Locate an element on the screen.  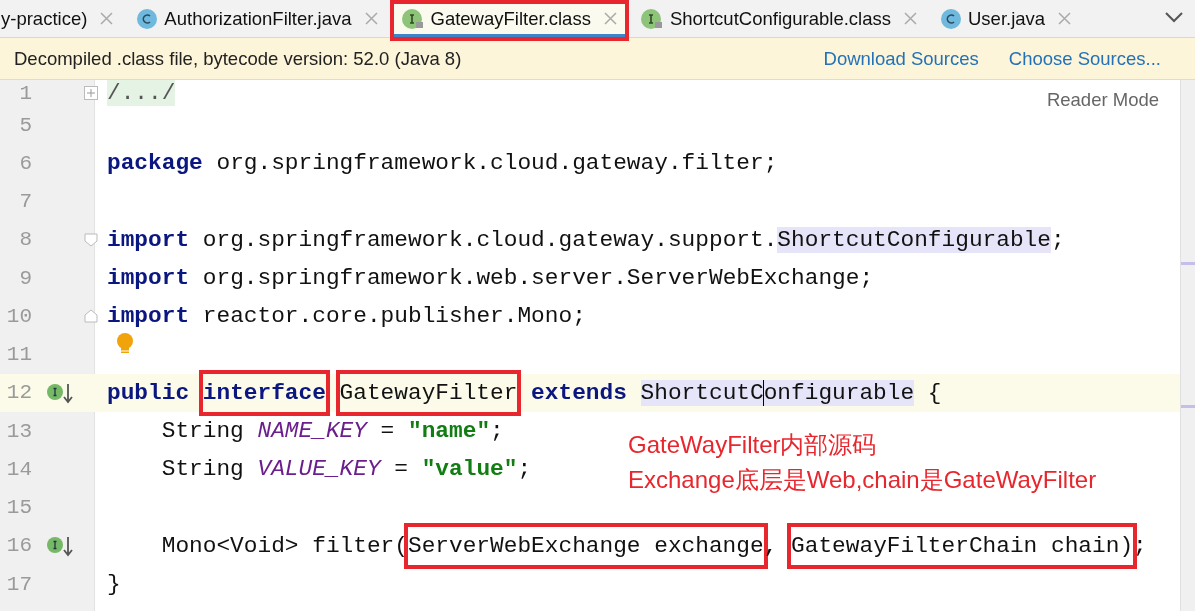
reader-mode-link: Reader Mode is located at coordinates (1102, 100).